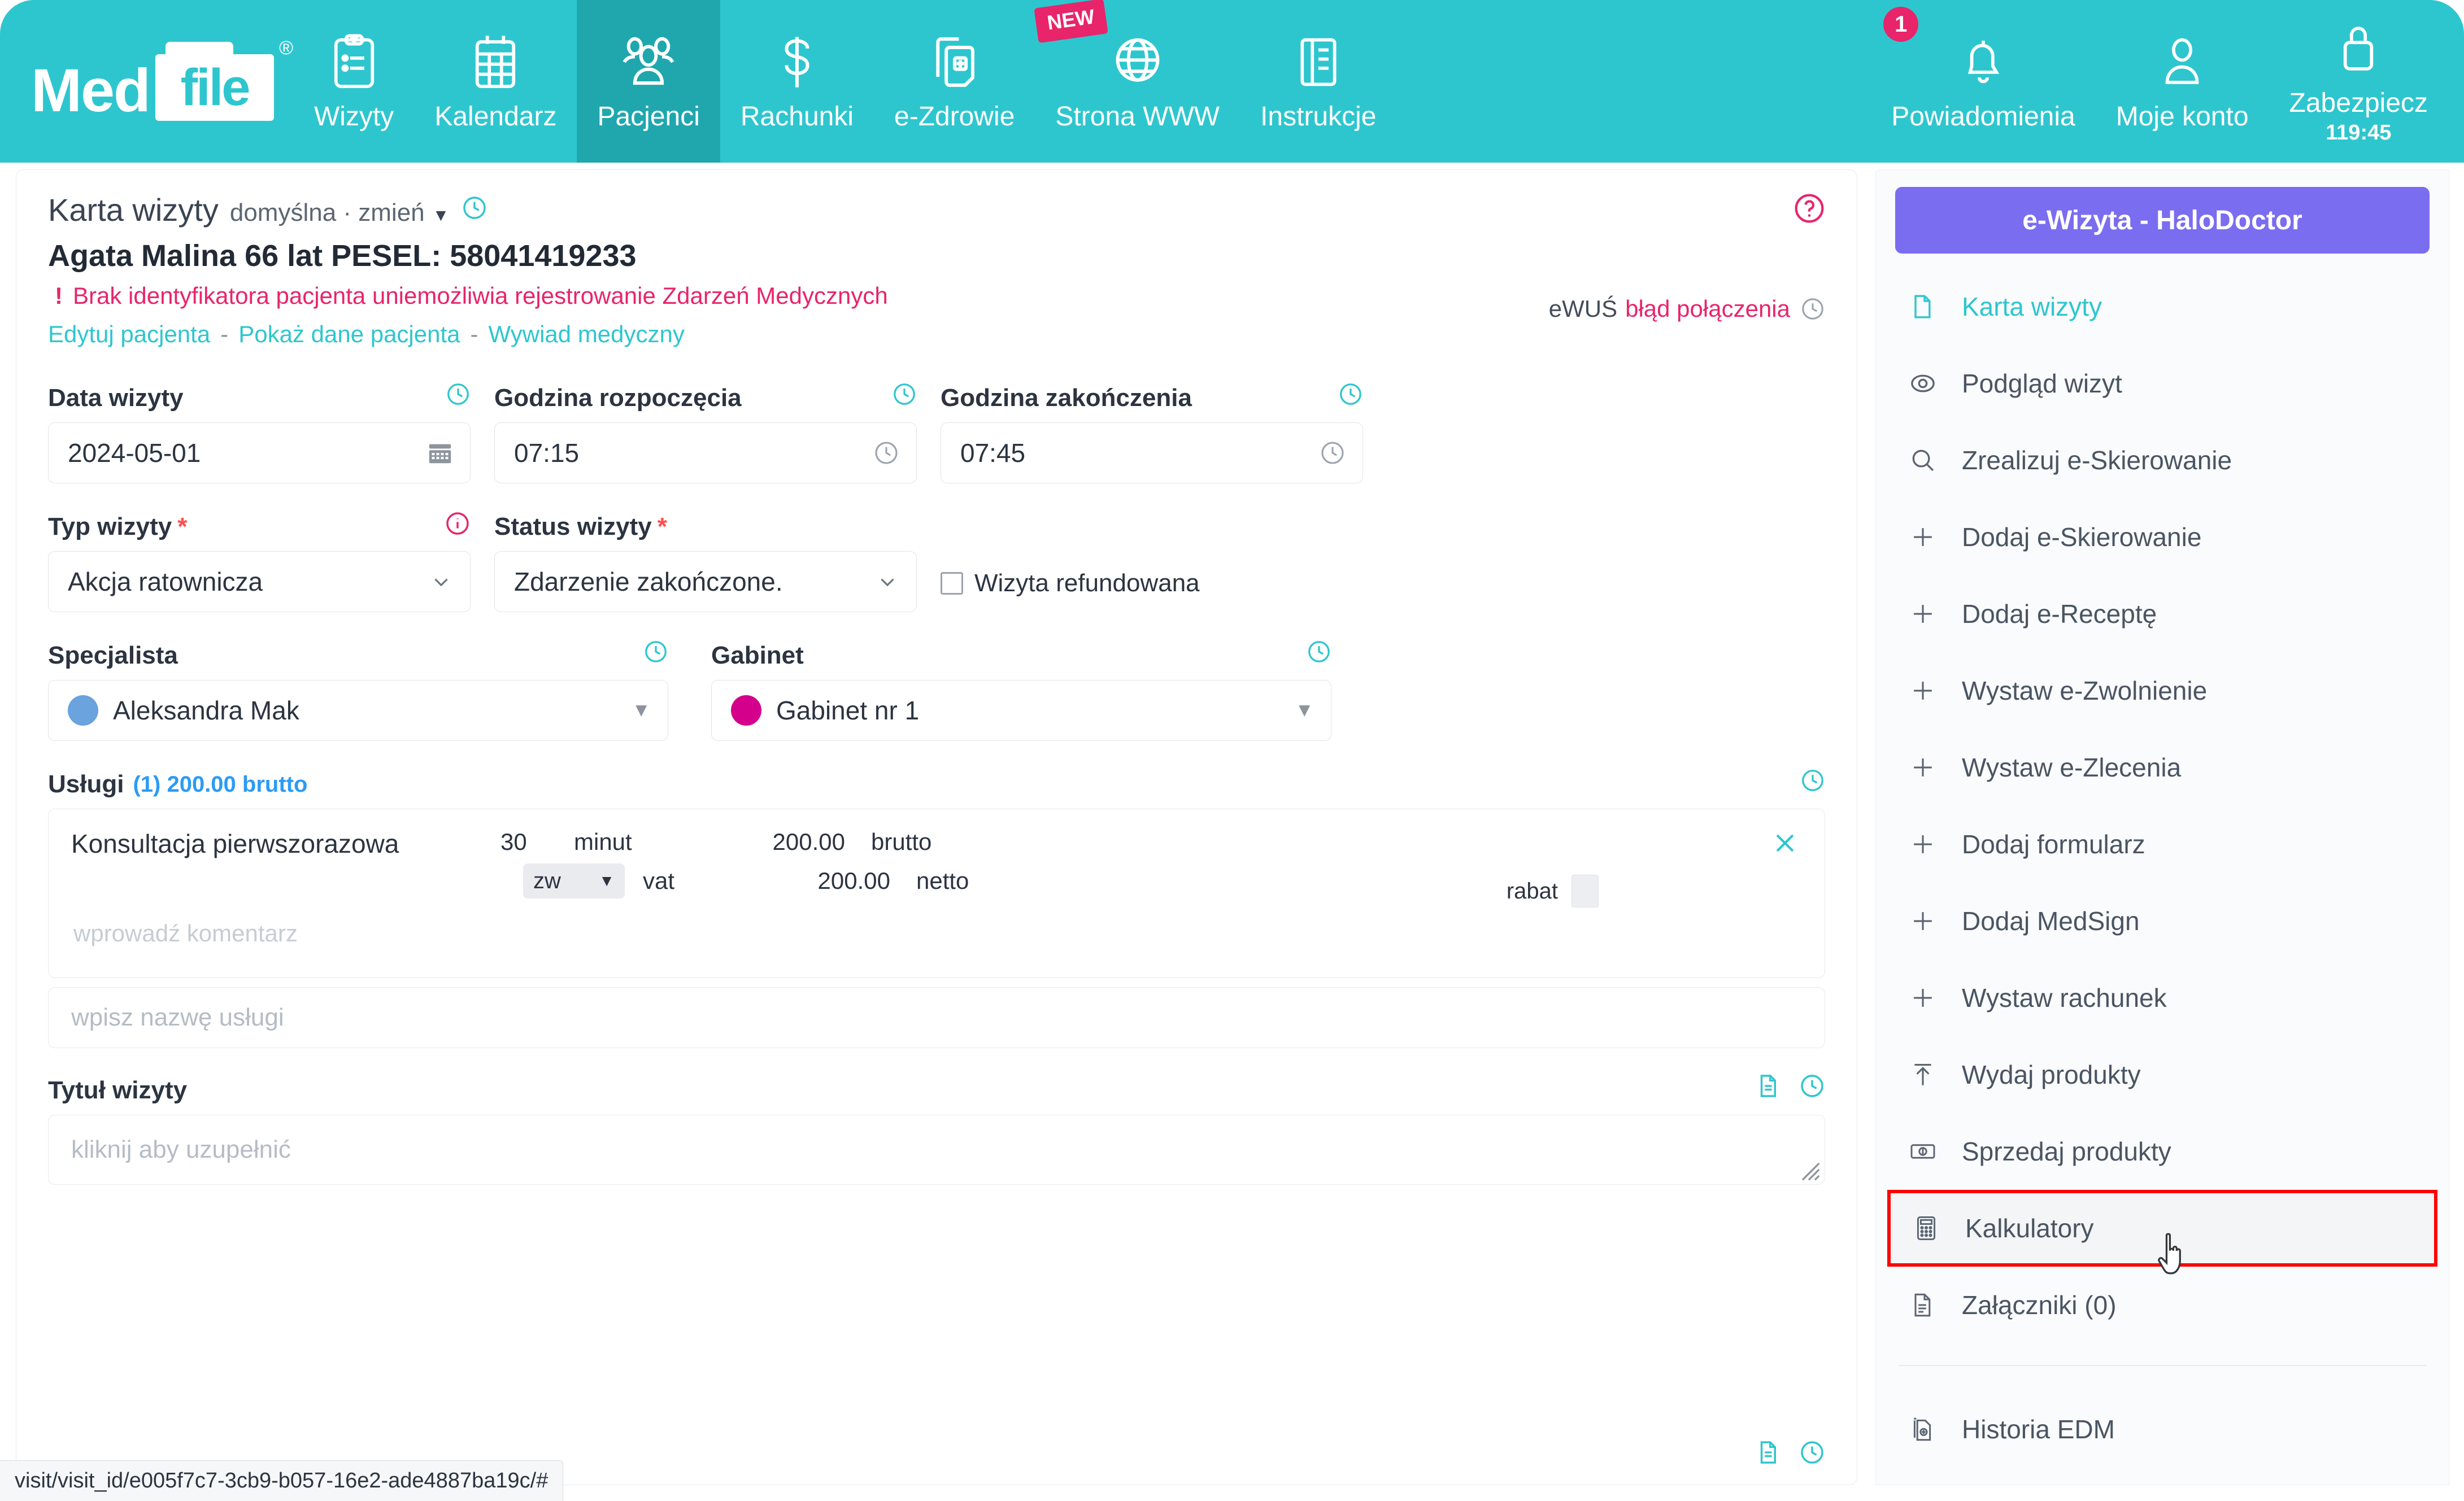  What do you see at coordinates (659, 881) in the screenshot?
I see `service-vat-label: vat` at bounding box center [659, 881].